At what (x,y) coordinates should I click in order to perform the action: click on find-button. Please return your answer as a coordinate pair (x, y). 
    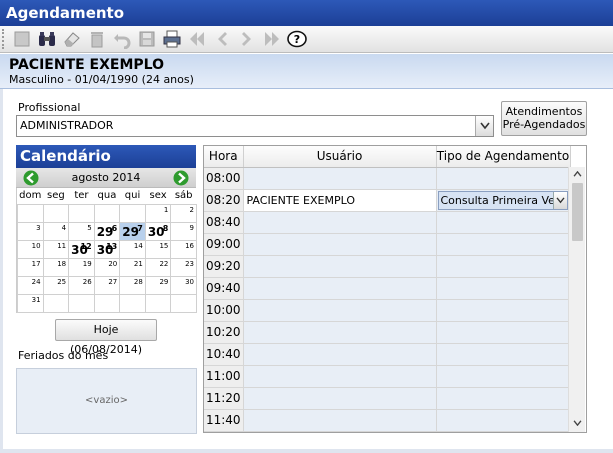
    Looking at the image, I should click on (47, 39).